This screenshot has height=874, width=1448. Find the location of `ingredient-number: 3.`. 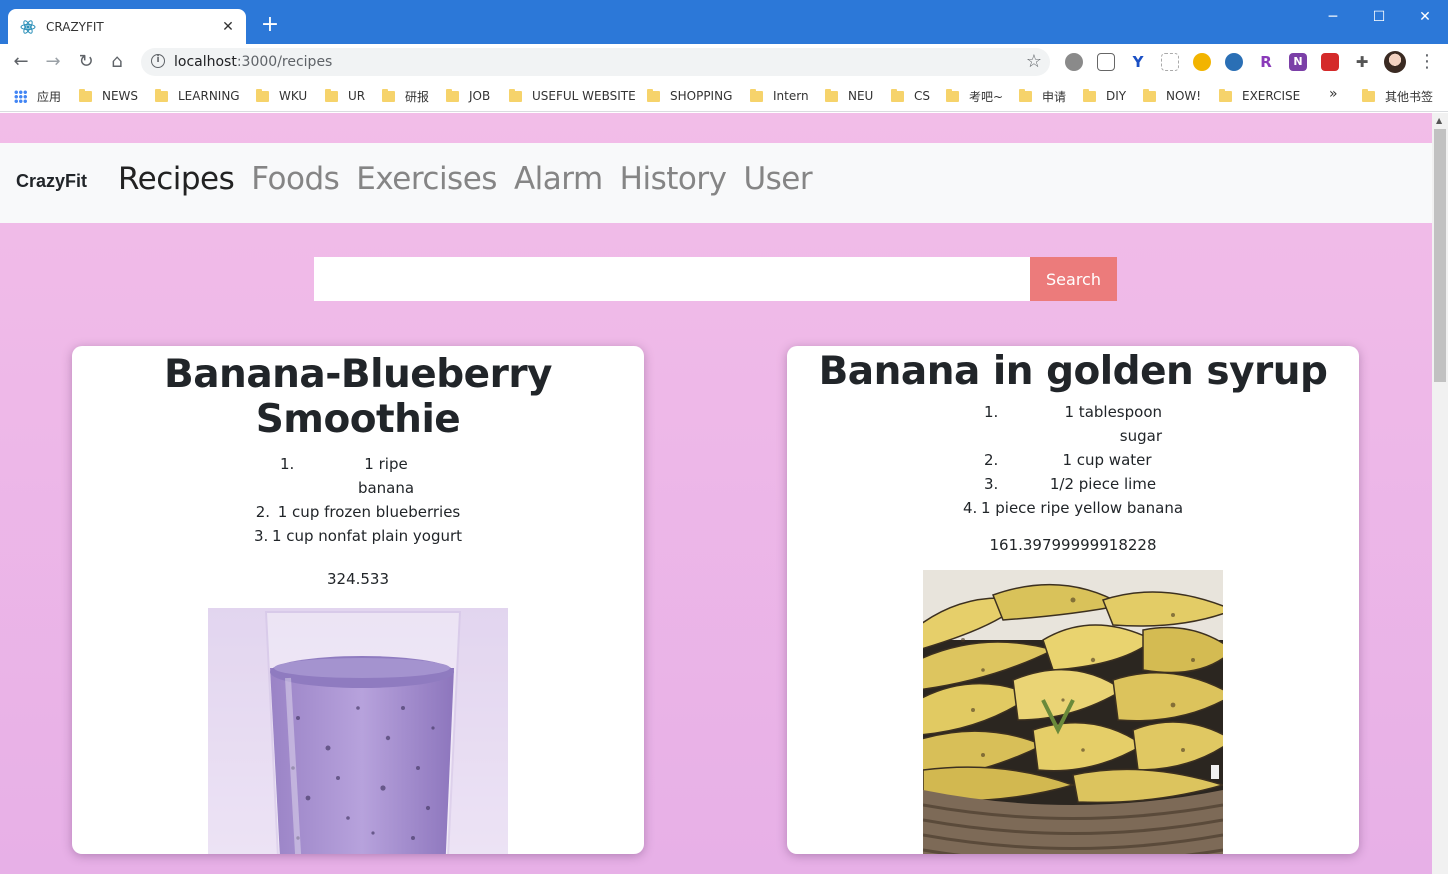

ingredient-number: 3. is located at coordinates (261, 536).